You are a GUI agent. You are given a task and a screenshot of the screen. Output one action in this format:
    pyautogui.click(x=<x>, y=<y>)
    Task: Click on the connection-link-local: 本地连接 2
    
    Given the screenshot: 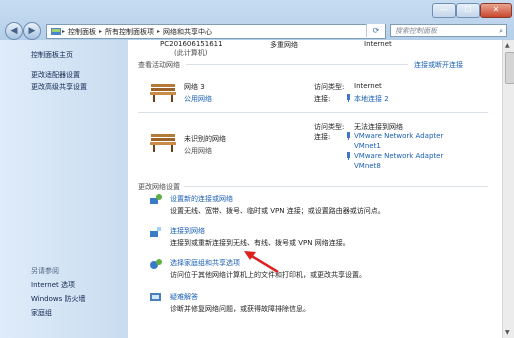 What is the action you would take?
    pyautogui.click(x=371, y=99)
    